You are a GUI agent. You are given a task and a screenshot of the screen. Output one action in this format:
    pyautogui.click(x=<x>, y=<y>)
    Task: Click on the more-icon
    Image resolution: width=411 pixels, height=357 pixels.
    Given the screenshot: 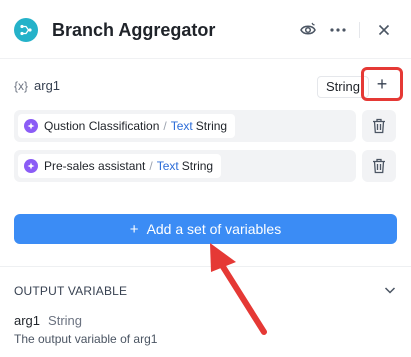 What is the action you would take?
    pyautogui.click(x=338, y=30)
    